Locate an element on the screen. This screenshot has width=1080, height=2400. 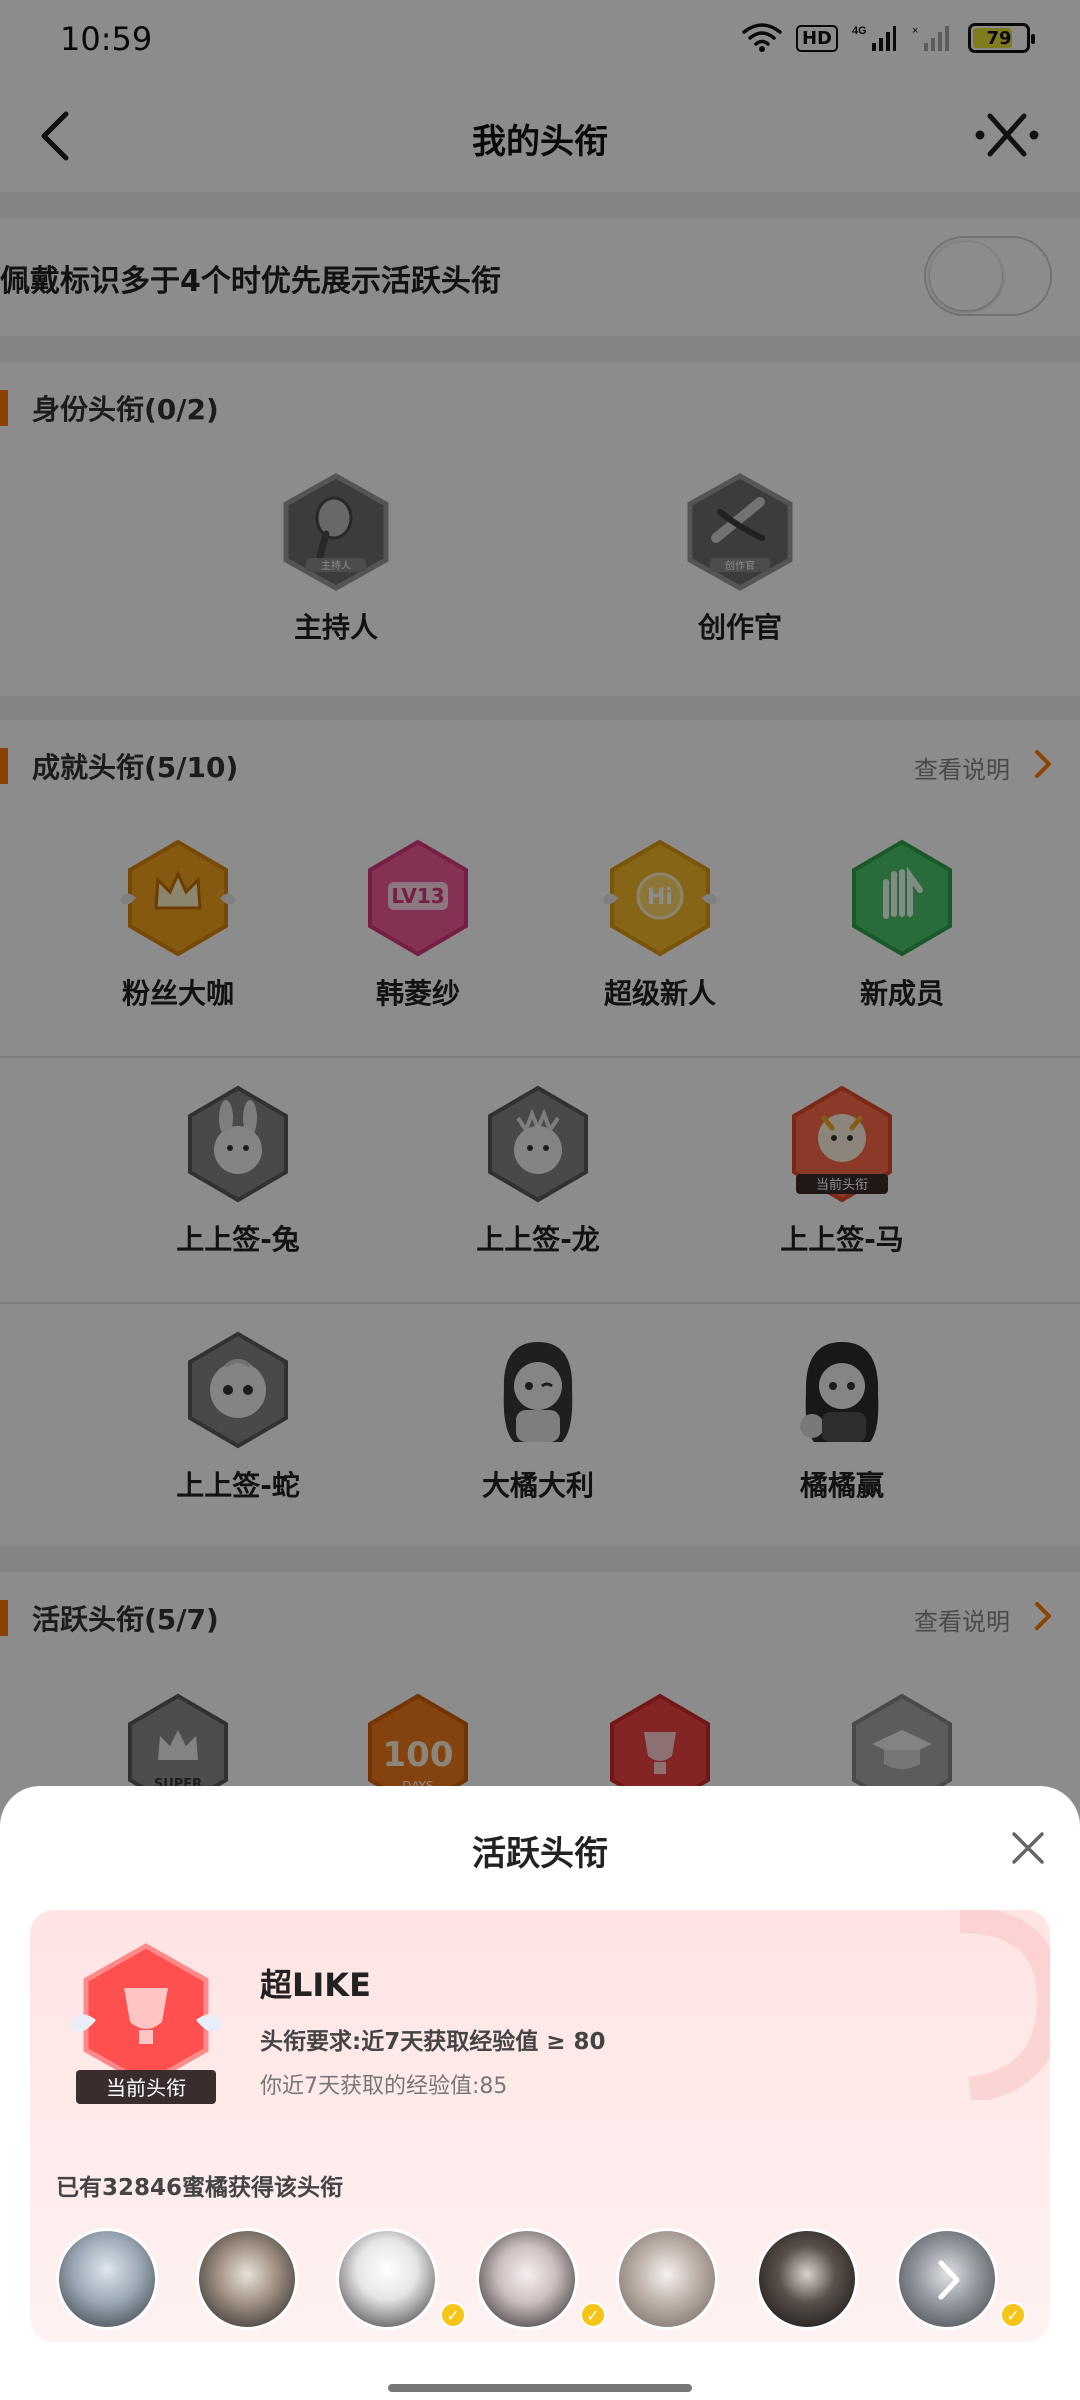
requirement-text: 头衔要求:近7天获取经验值 ≥ 80 is located at coordinates (433, 2042).